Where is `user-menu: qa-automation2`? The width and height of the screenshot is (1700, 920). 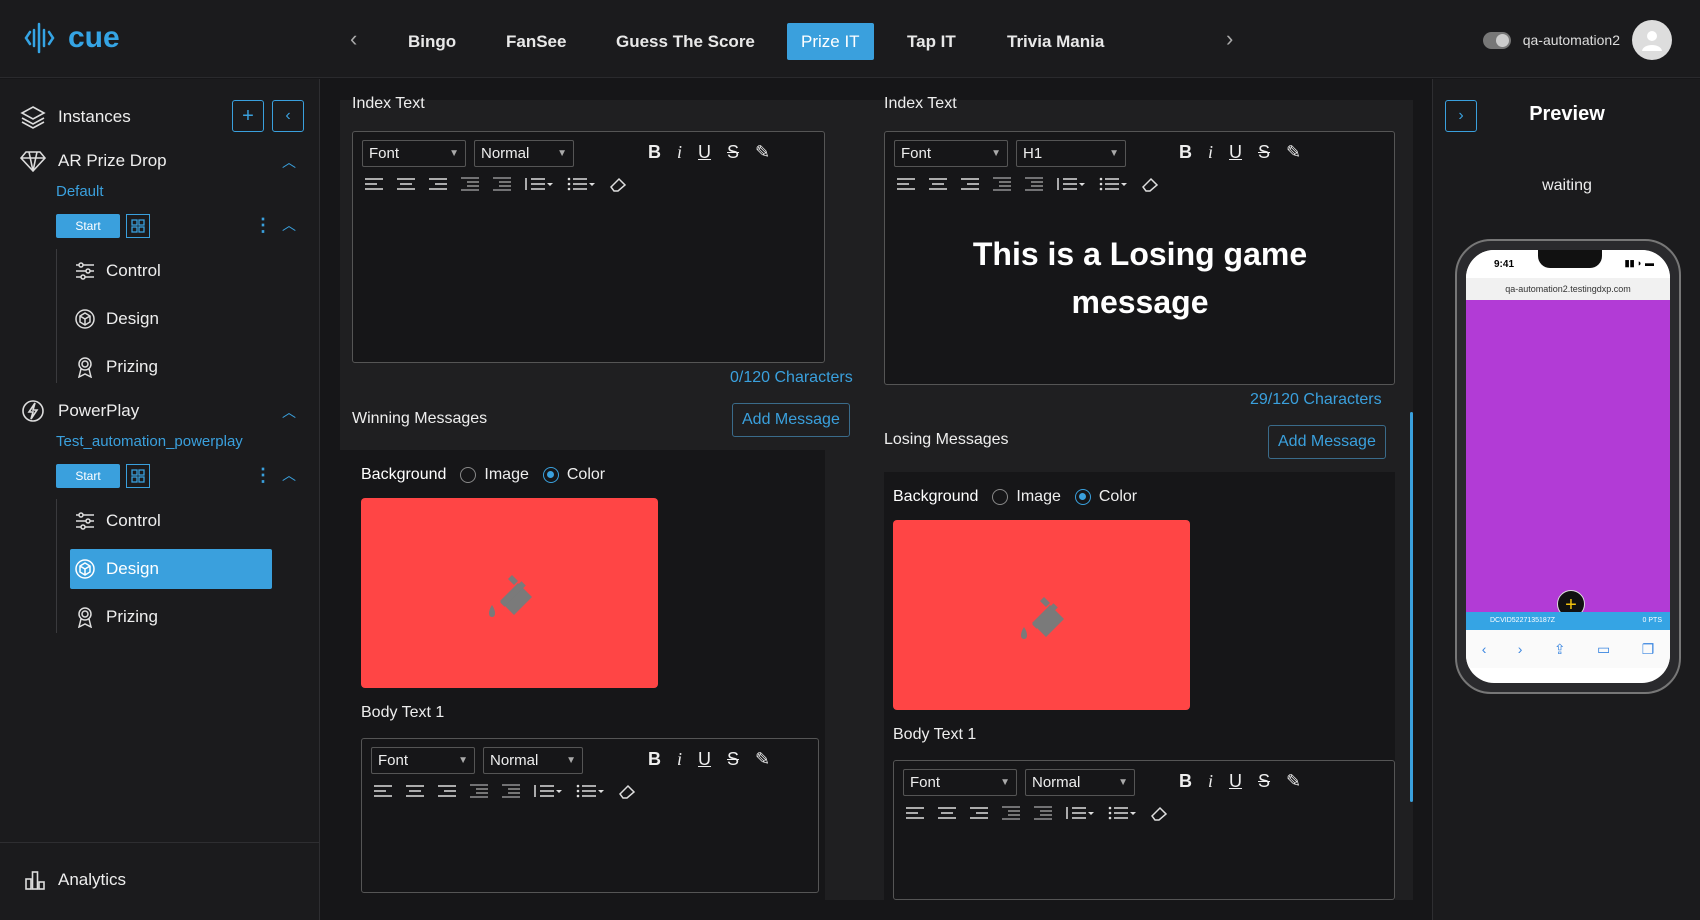
user-menu: qa-automation2 is located at coordinates (1577, 40).